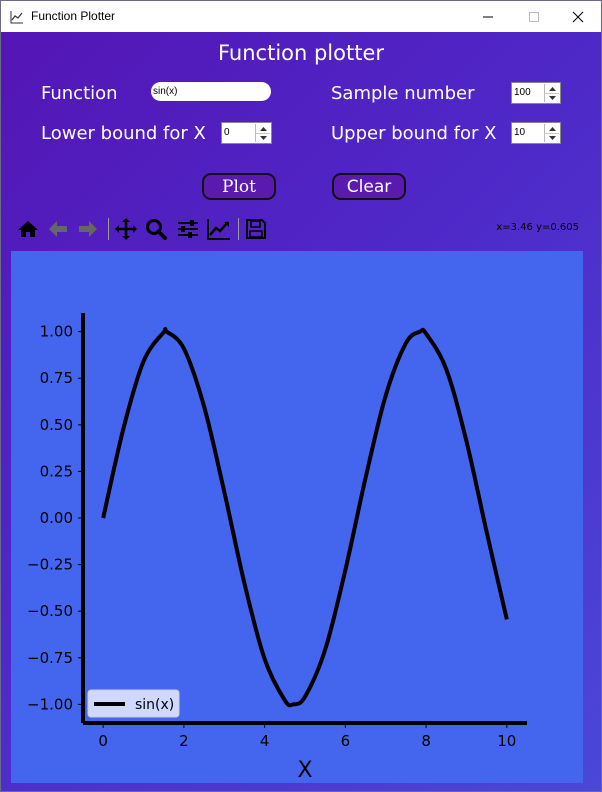 The height and width of the screenshot is (792, 602). Describe the element at coordinates (369, 186) in the screenshot. I see `clear-button: Clear` at that location.